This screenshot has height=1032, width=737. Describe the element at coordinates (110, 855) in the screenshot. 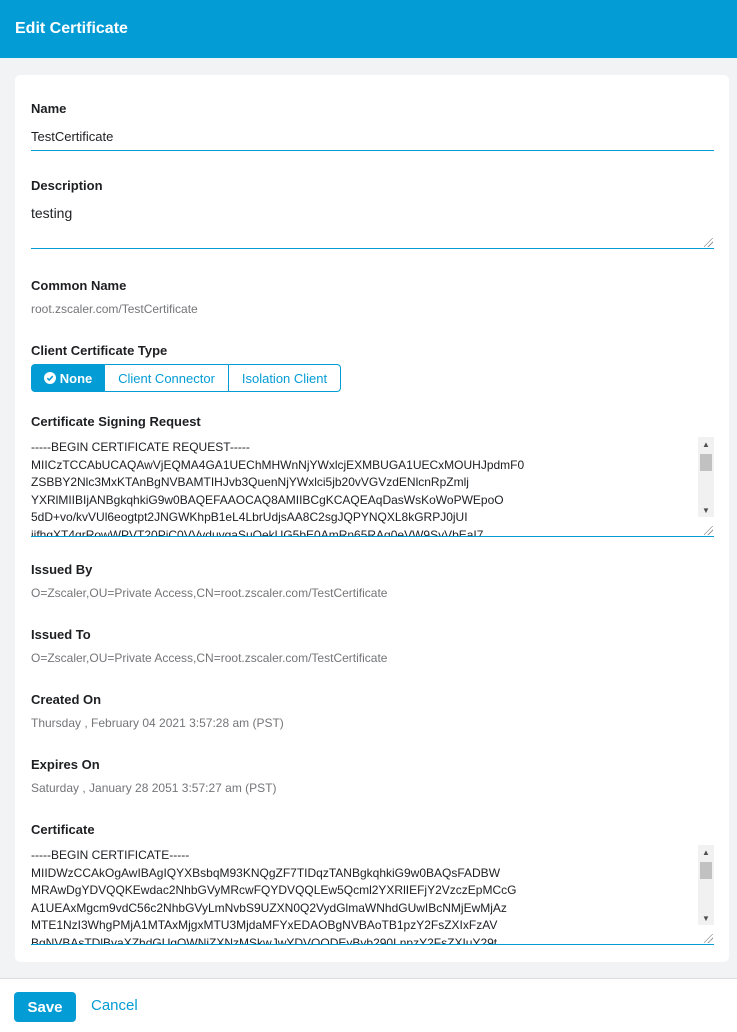

I see `certificate-line: -----BEGIN CERTIFICATE-----` at that location.